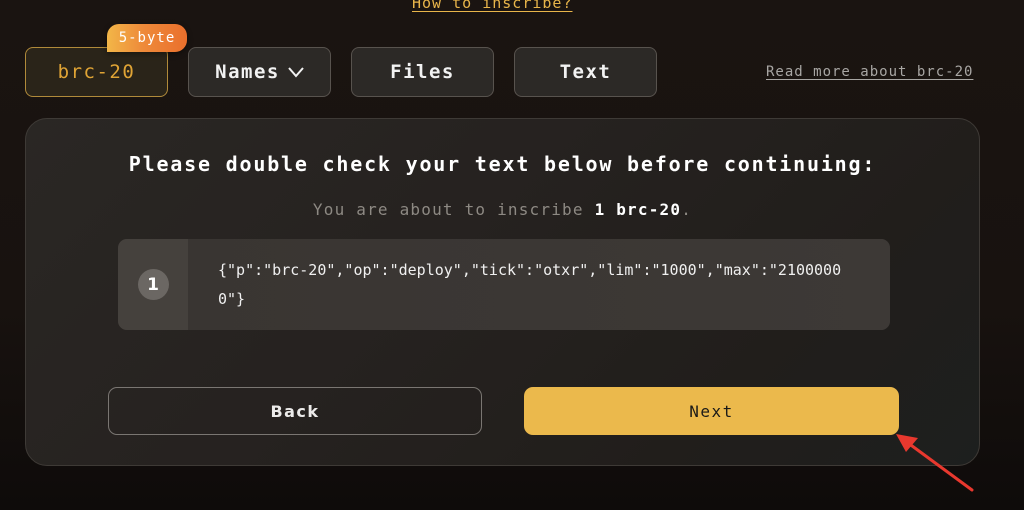 The width and height of the screenshot is (1024, 510). Describe the element at coordinates (453, 209) in the screenshot. I see `subtitle-prefix: You are about to inscribe` at that location.